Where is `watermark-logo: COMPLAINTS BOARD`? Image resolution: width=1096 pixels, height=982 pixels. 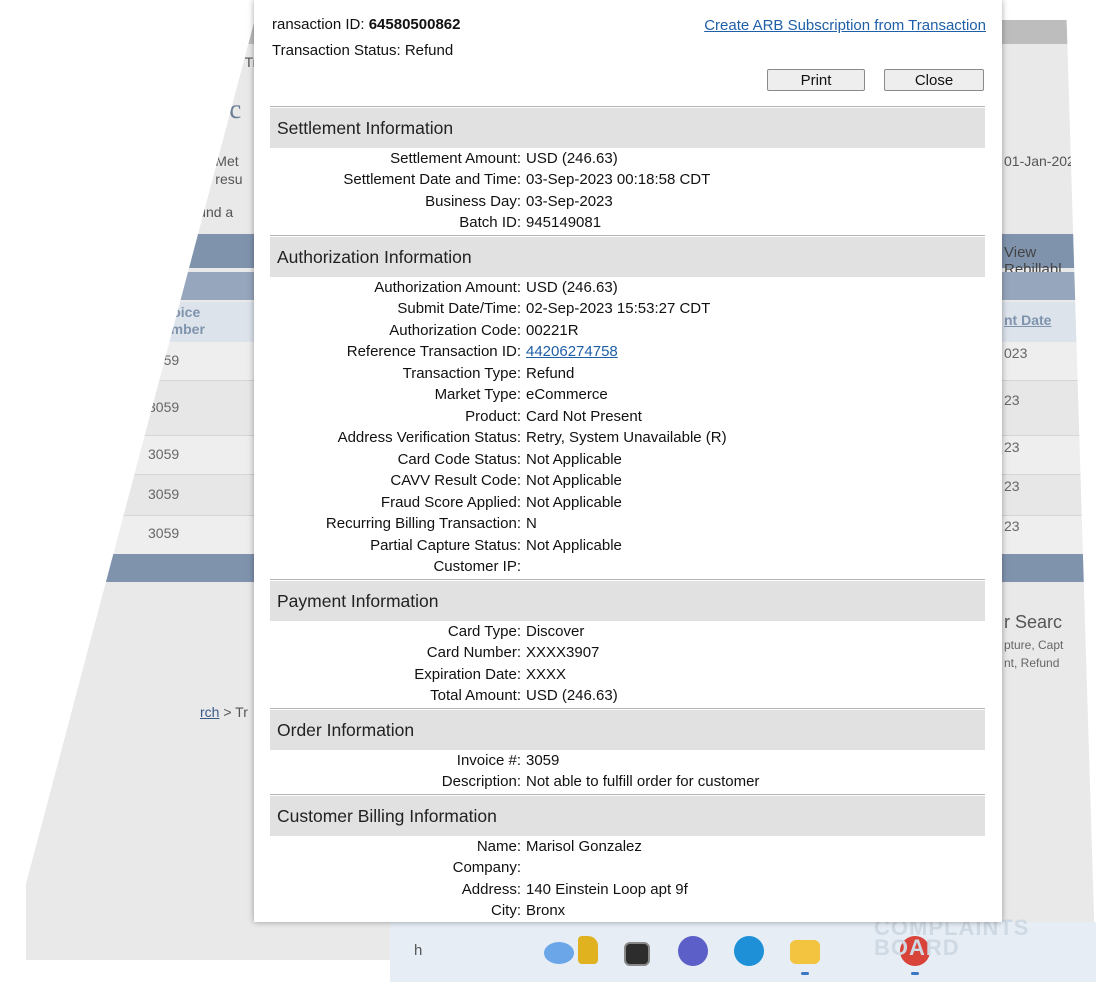 watermark-logo: COMPLAINTS BOARD is located at coordinates (952, 937).